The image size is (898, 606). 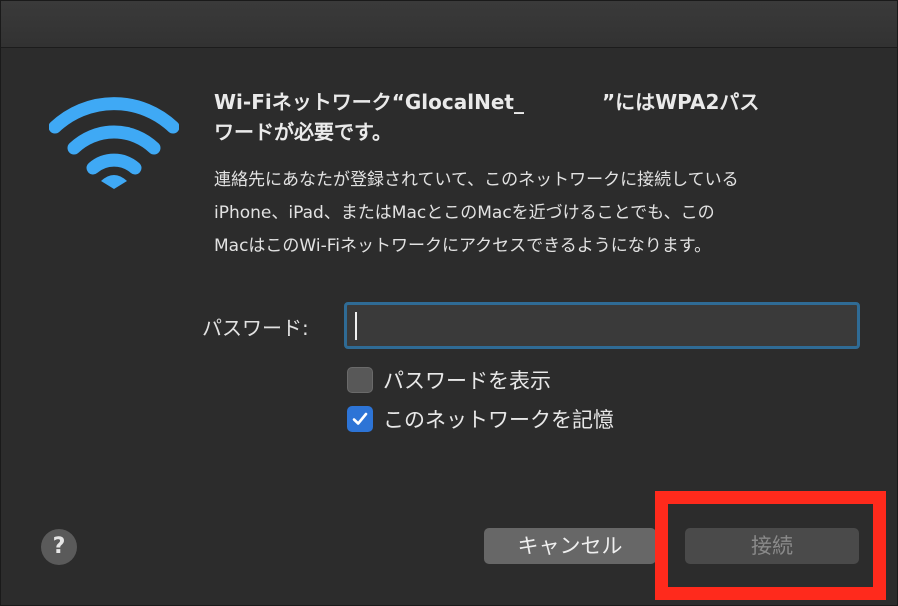 I want to click on dialog-title-line2: ワードが必要です。, so click(x=303, y=132).